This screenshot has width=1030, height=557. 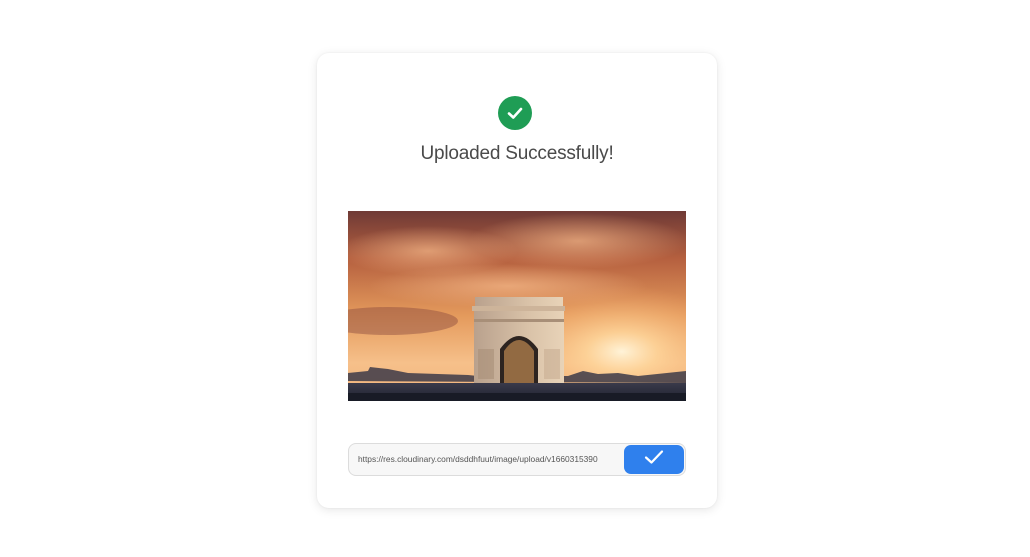 I want to click on check-circle-icon, so click(x=515, y=113).